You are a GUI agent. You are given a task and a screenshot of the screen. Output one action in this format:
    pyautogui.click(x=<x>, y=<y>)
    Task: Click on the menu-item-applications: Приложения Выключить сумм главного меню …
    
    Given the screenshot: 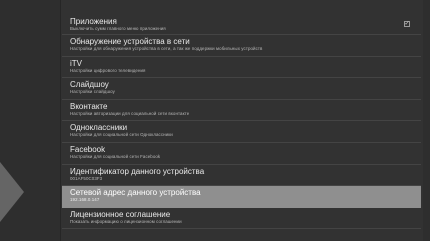 What is the action you would take?
    pyautogui.click(x=241, y=25)
    